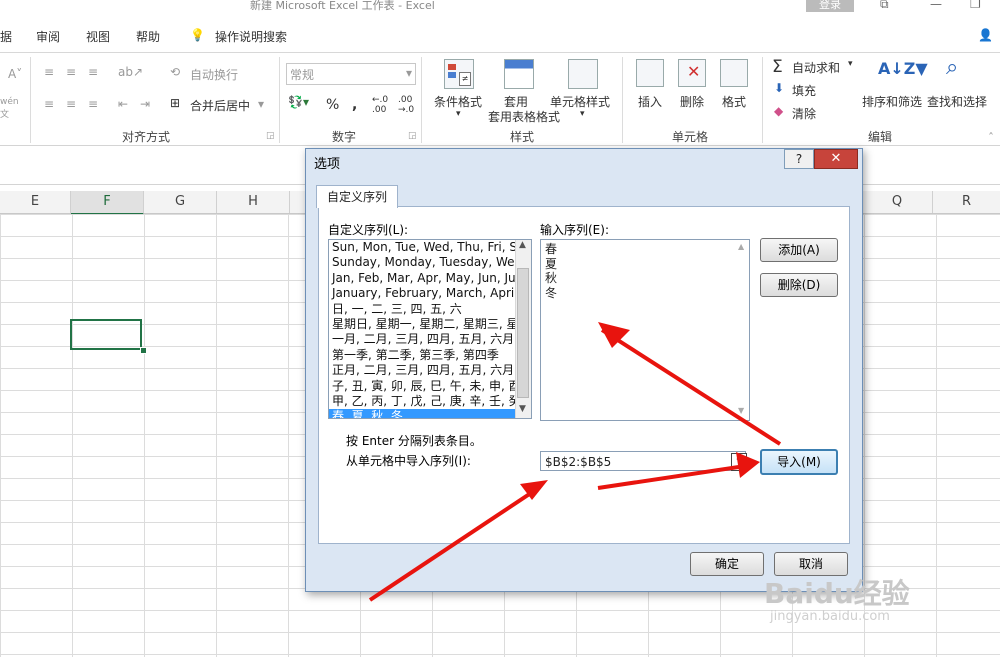  What do you see at coordinates (253, 202) in the screenshot?
I see `column-header-h: H` at bounding box center [253, 202].